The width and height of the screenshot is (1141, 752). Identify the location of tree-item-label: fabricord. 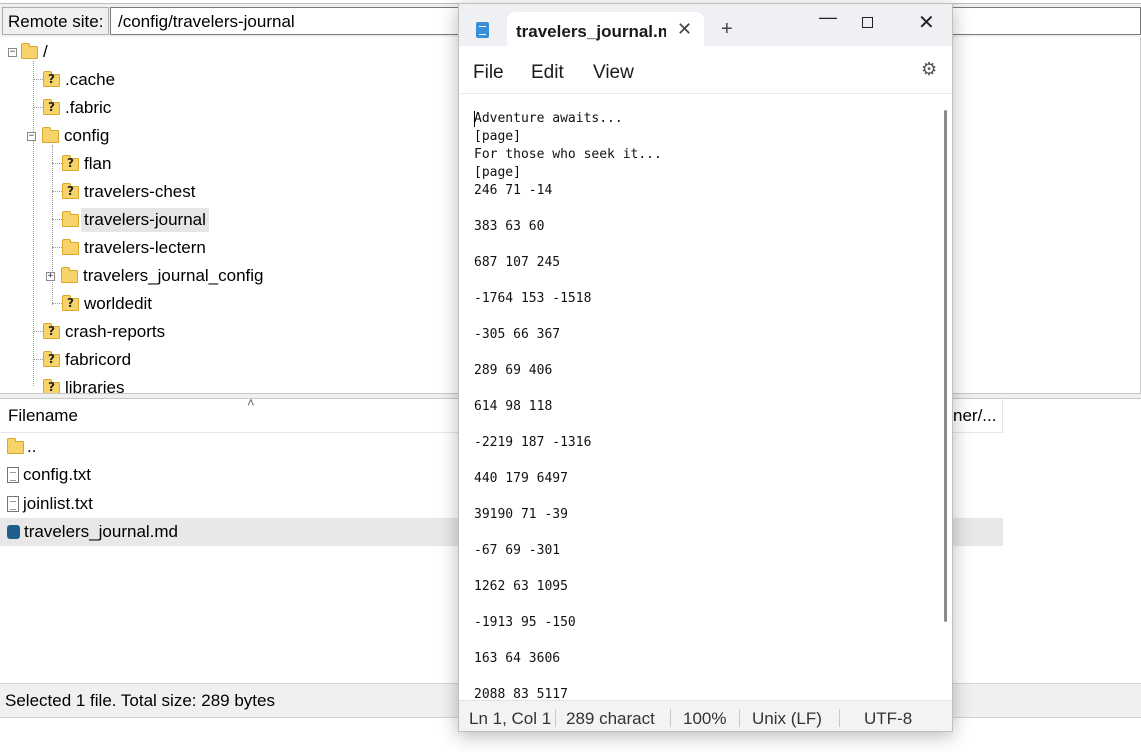
(98, 359).